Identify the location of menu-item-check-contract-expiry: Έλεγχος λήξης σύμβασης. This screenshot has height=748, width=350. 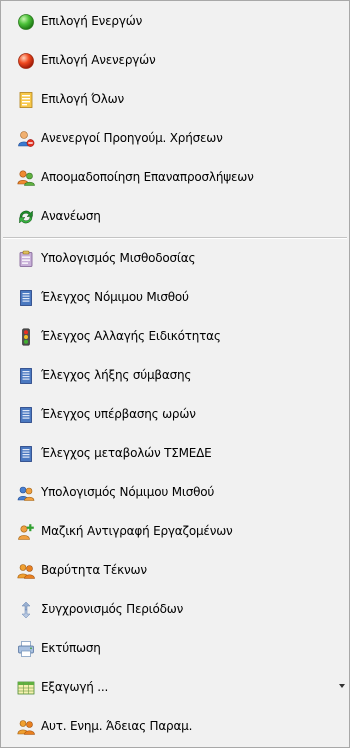
(175, 376).